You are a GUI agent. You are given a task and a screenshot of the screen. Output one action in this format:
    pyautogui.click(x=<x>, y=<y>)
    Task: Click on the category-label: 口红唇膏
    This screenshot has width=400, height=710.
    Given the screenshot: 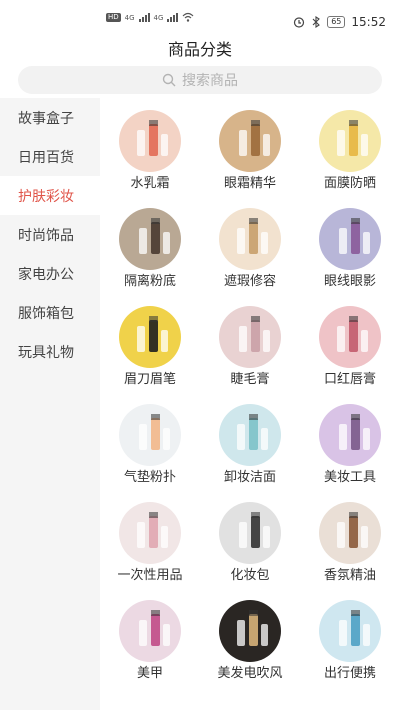 What is the action you would take?
    pyautogui.click(x=349, y=379)
    